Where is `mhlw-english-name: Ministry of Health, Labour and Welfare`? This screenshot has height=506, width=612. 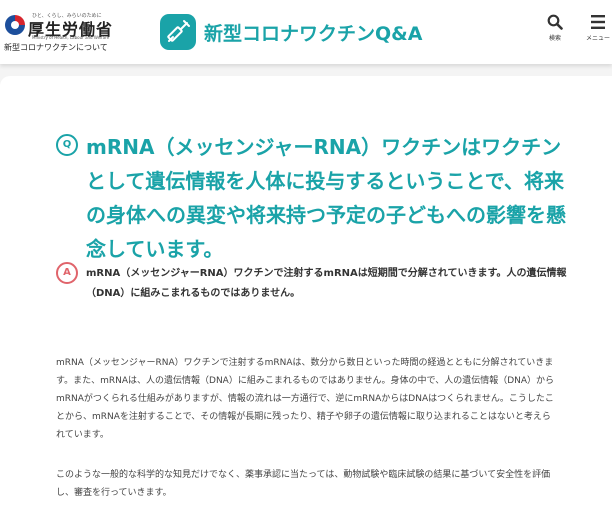 mhlw-english-name: Ministry of Health, Labour and Welfare is located at coordinates (71, 37).